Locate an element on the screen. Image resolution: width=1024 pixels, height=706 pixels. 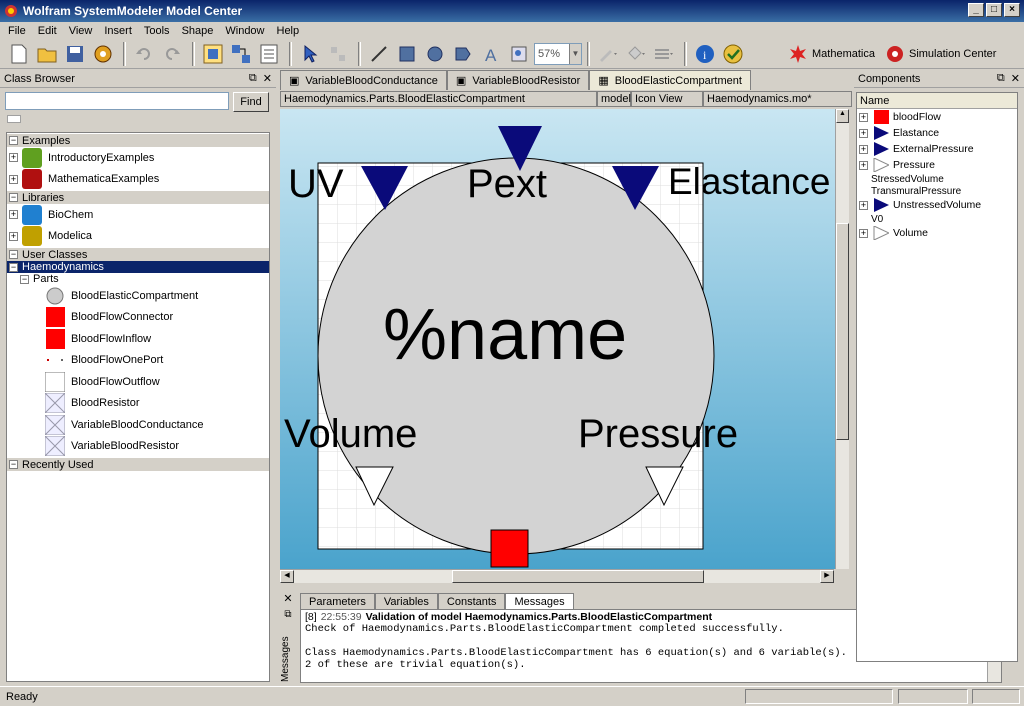
part-blood-flow-connector: BloodFlowConnector is located at coordinates (138, 318).